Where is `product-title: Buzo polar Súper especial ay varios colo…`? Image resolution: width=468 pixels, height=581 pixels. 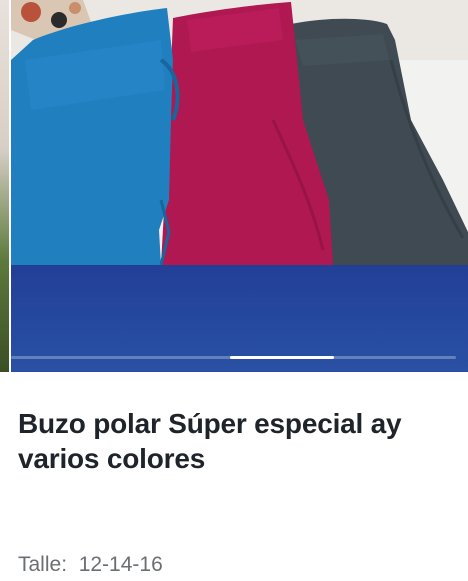
product-title: Buzo polar Súper especial ay varios colo… is located at coordinates (210, 441).